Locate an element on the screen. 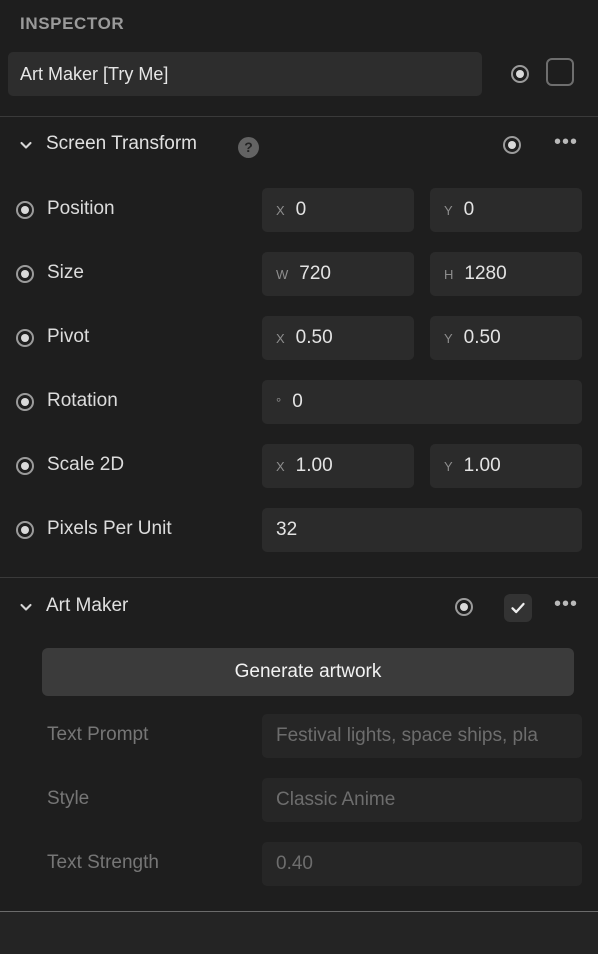  pixels-per-unit-value: 32 is located at coordinates (287, 529).